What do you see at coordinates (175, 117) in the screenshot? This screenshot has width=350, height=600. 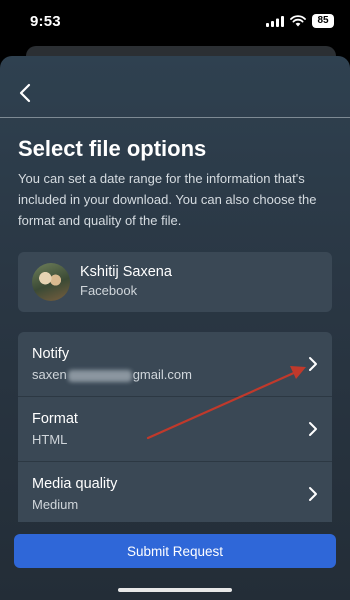 I see `header-divider` at bounding box center [175, 117].